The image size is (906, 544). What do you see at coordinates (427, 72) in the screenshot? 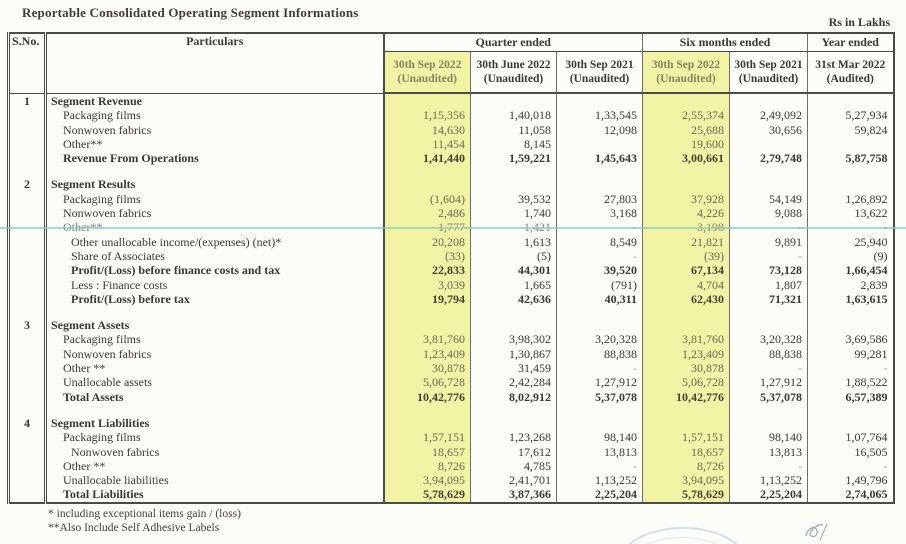
I see `period-header-0: 30th Sep 2022 (Unaudited)` at bounding box center [427, 72].